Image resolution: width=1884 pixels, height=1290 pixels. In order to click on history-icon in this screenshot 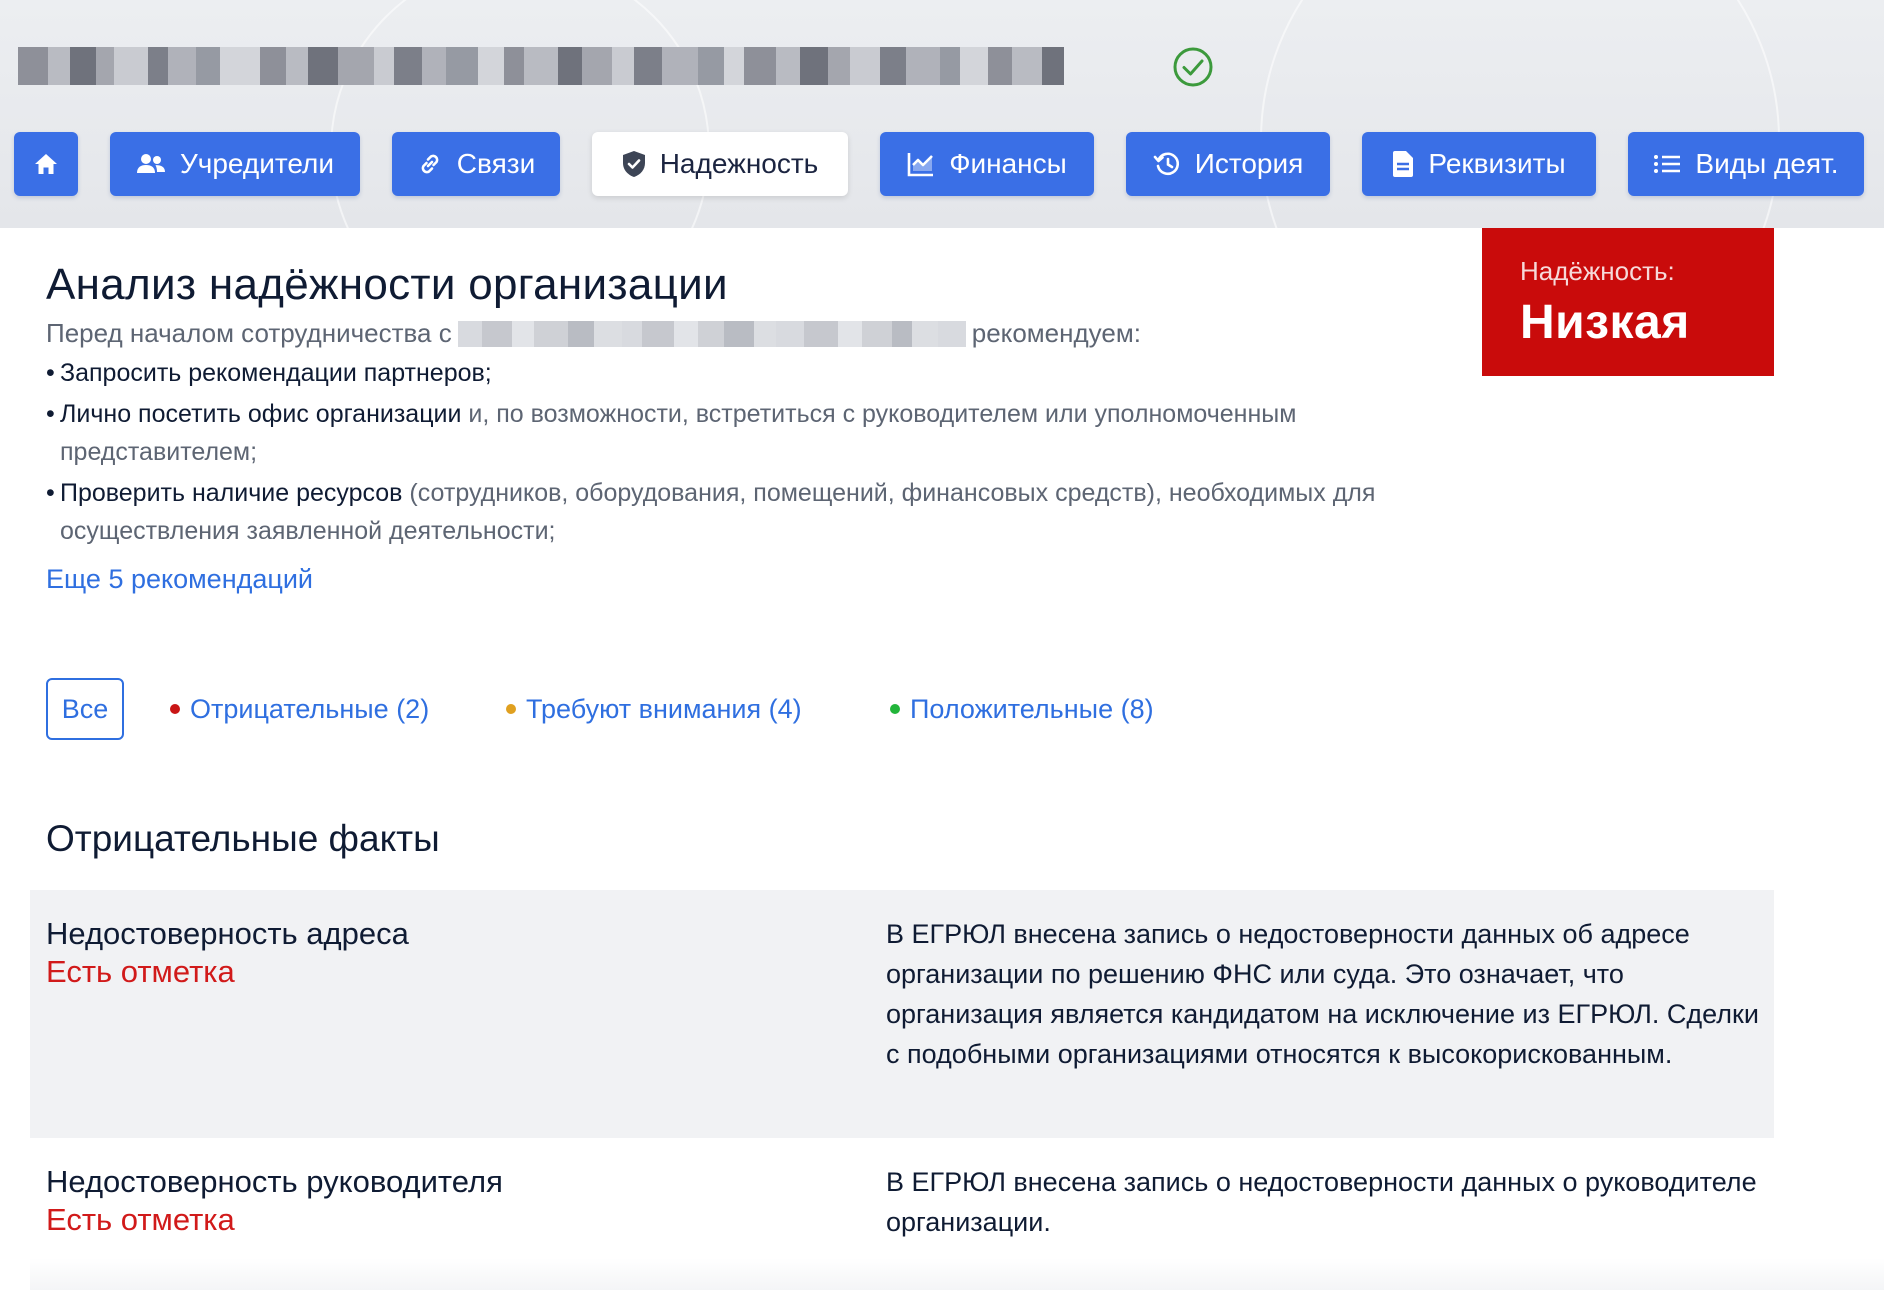, I will do `click(1167, 164)`.